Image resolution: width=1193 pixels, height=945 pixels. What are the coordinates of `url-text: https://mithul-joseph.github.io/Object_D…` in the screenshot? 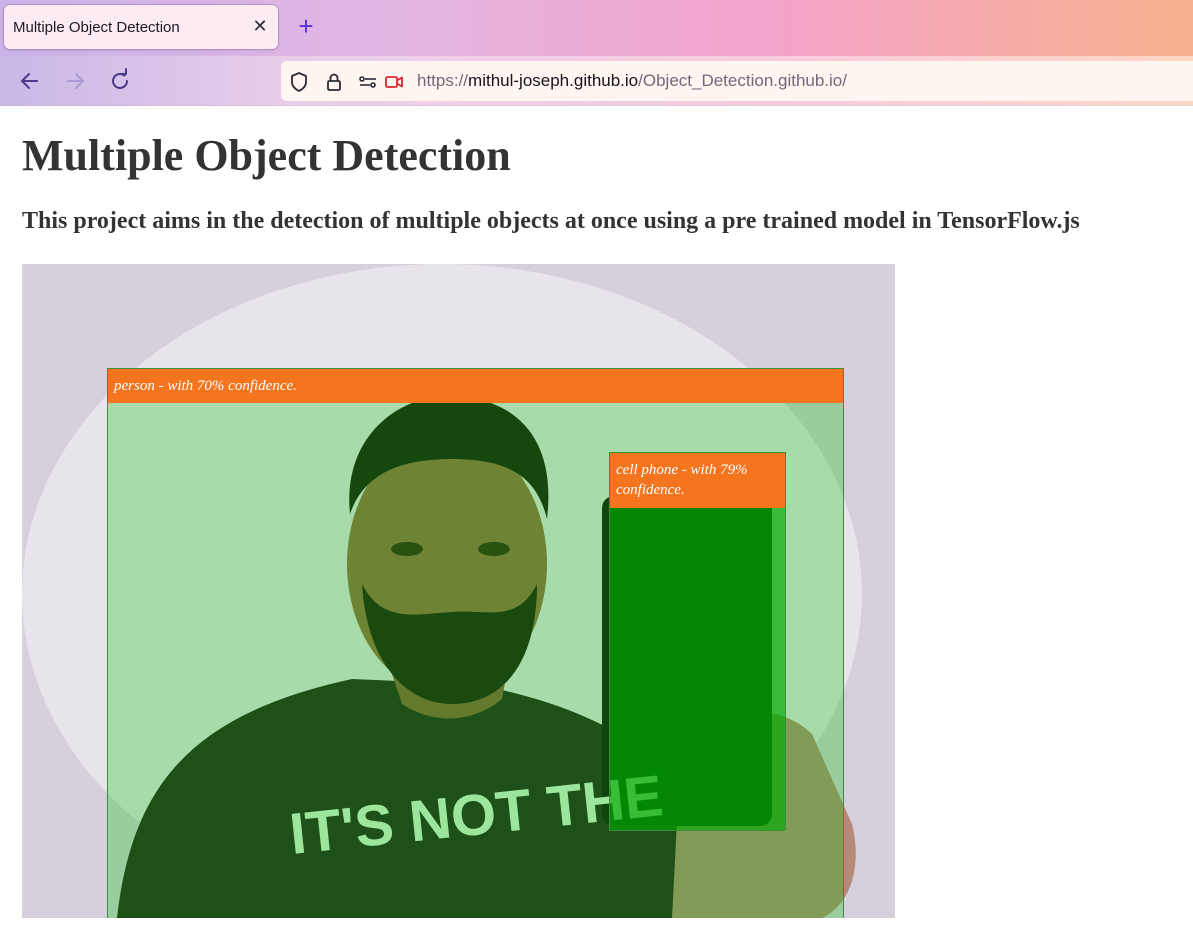 It's located at (632, 81).